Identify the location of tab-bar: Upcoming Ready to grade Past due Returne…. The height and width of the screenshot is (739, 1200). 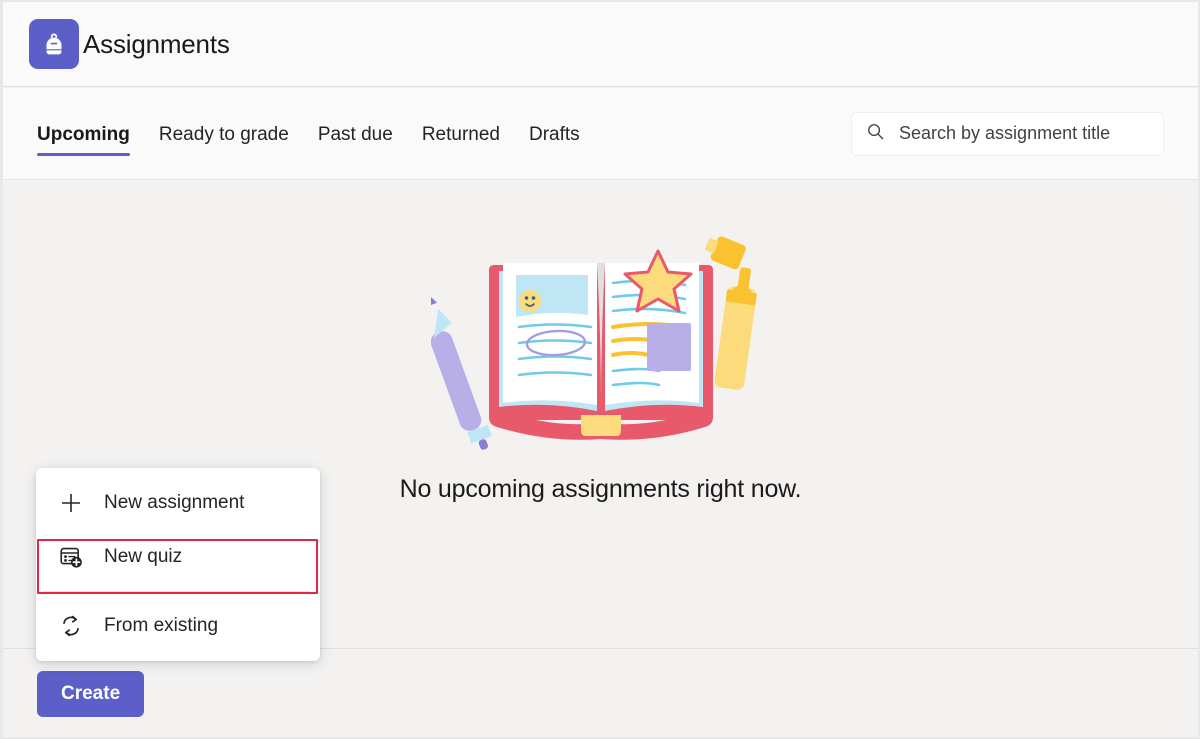
(600, 134).